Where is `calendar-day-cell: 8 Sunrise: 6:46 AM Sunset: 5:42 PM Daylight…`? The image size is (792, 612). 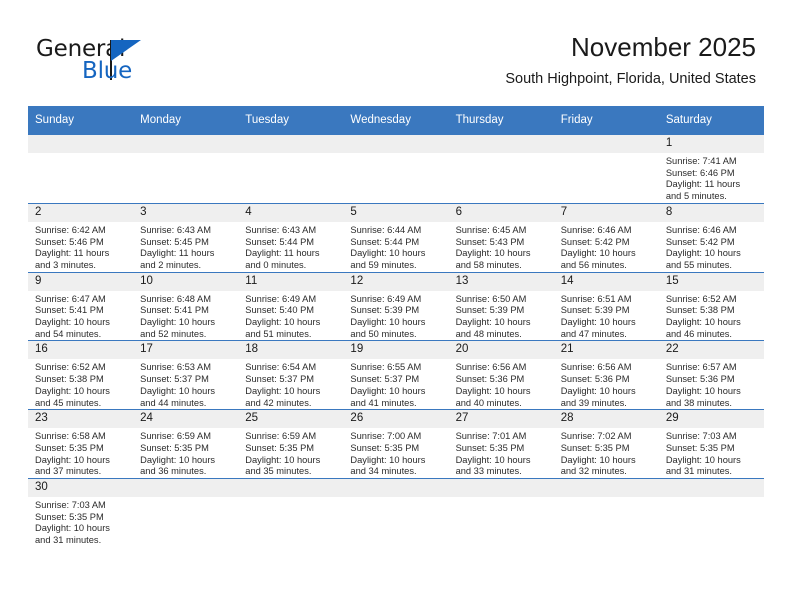
calendar-day-cell: 8 Sunrise: 6:46 AM Sunset: 5:42 PM Daylight… is located at coordinates (711, 237).